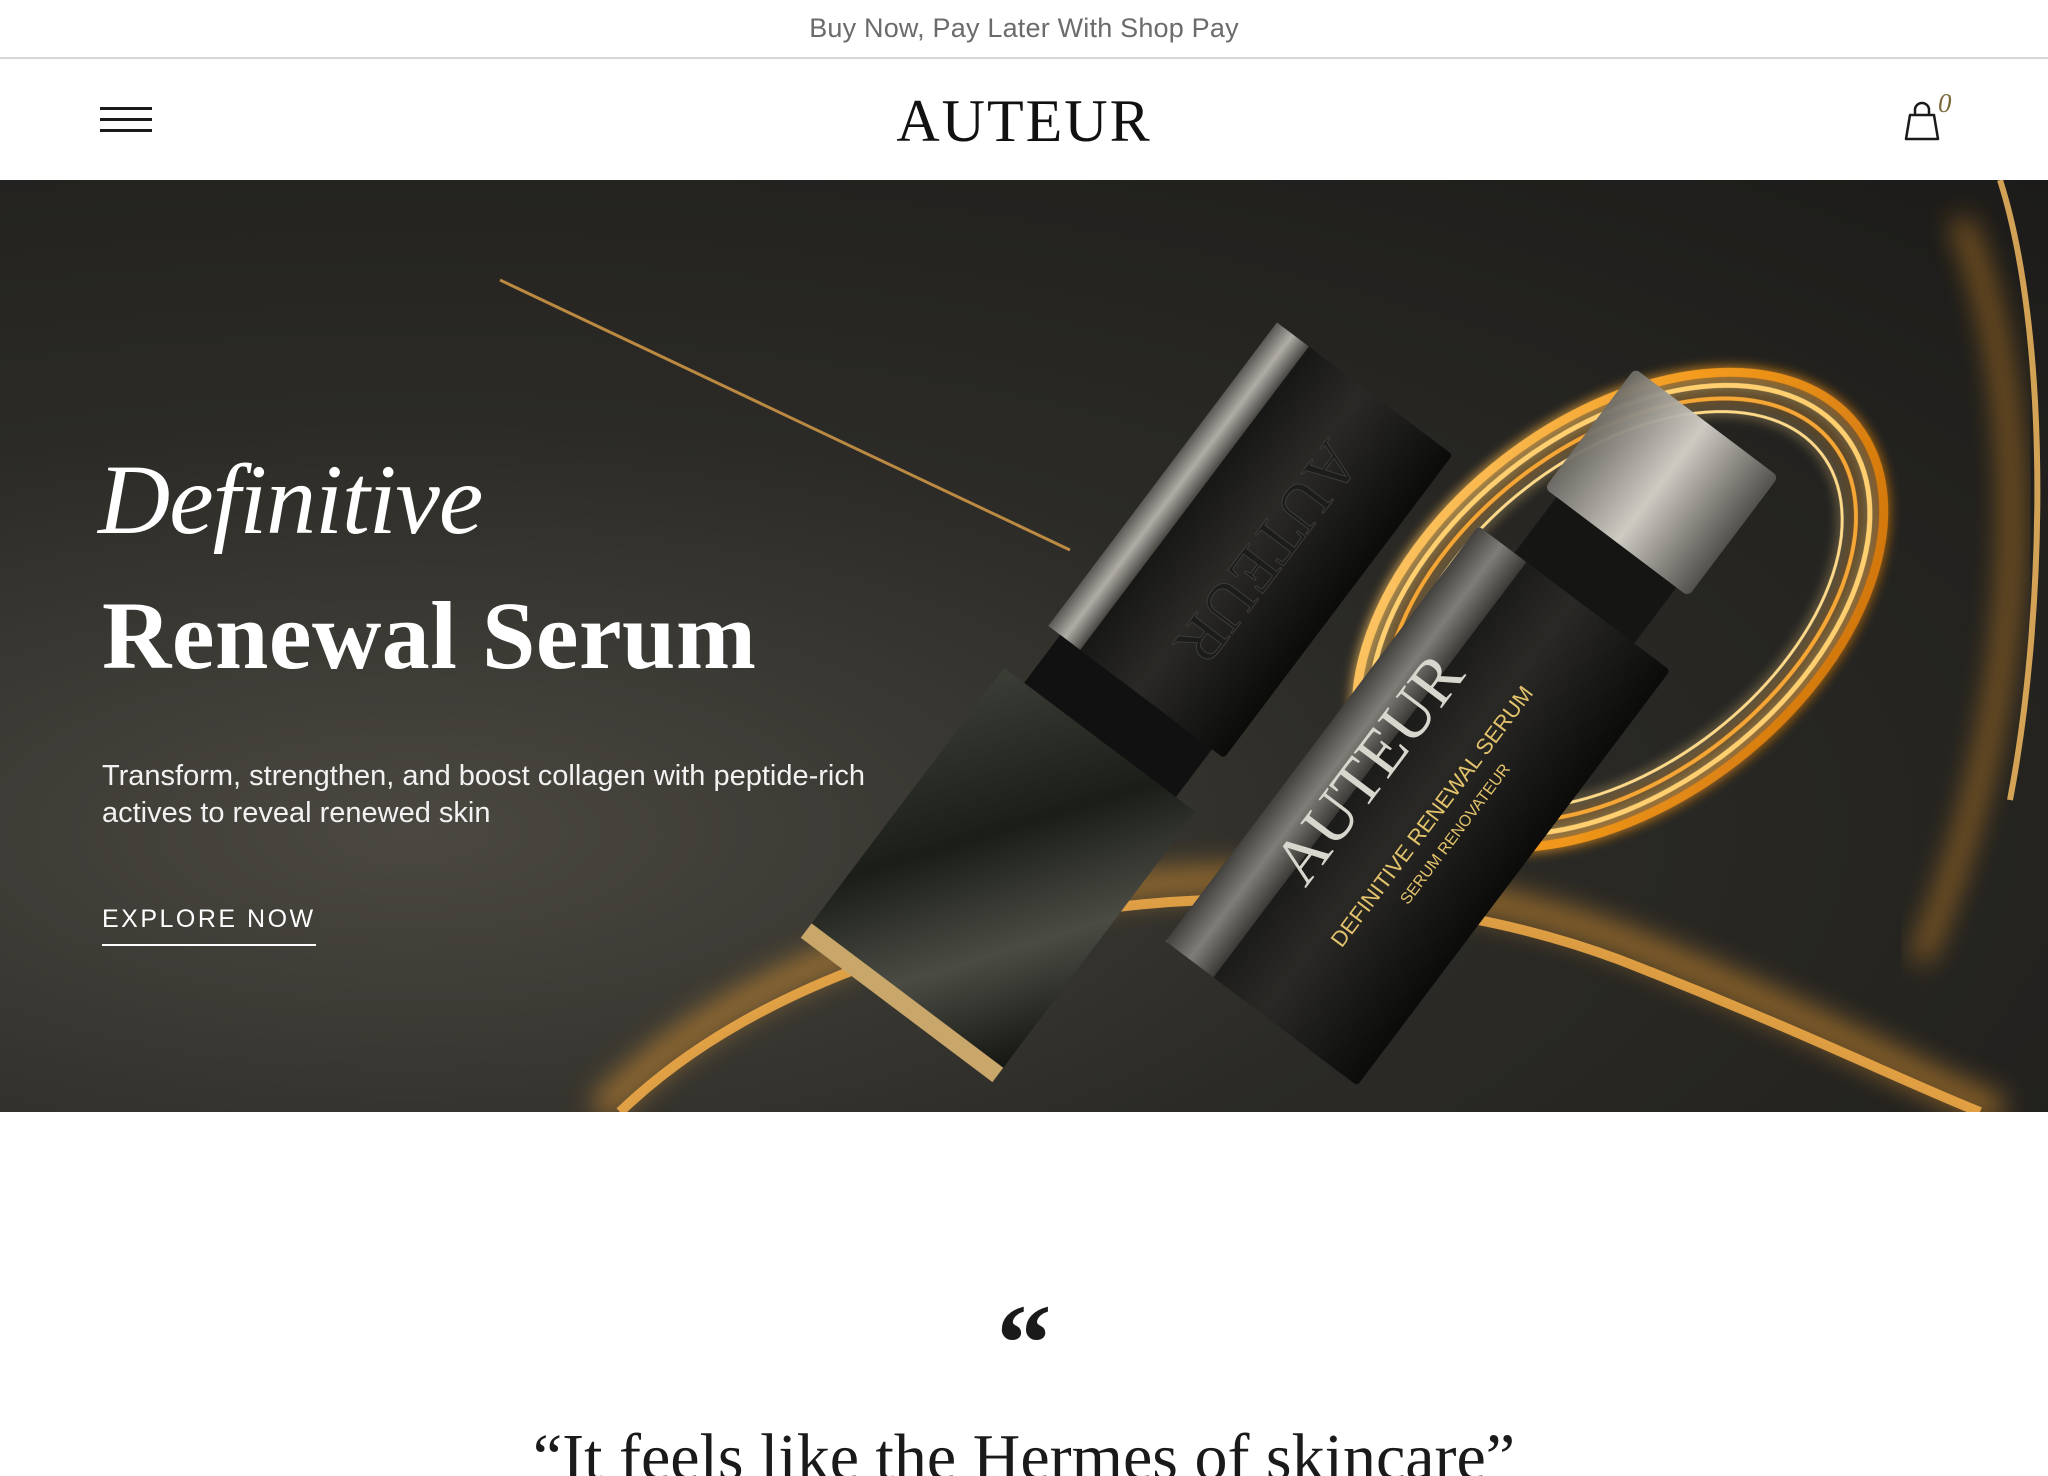 The height and width of the screenshot is (1476, 2048). I want to click on hero-eyebrow: Definitive, so click(290, 499).